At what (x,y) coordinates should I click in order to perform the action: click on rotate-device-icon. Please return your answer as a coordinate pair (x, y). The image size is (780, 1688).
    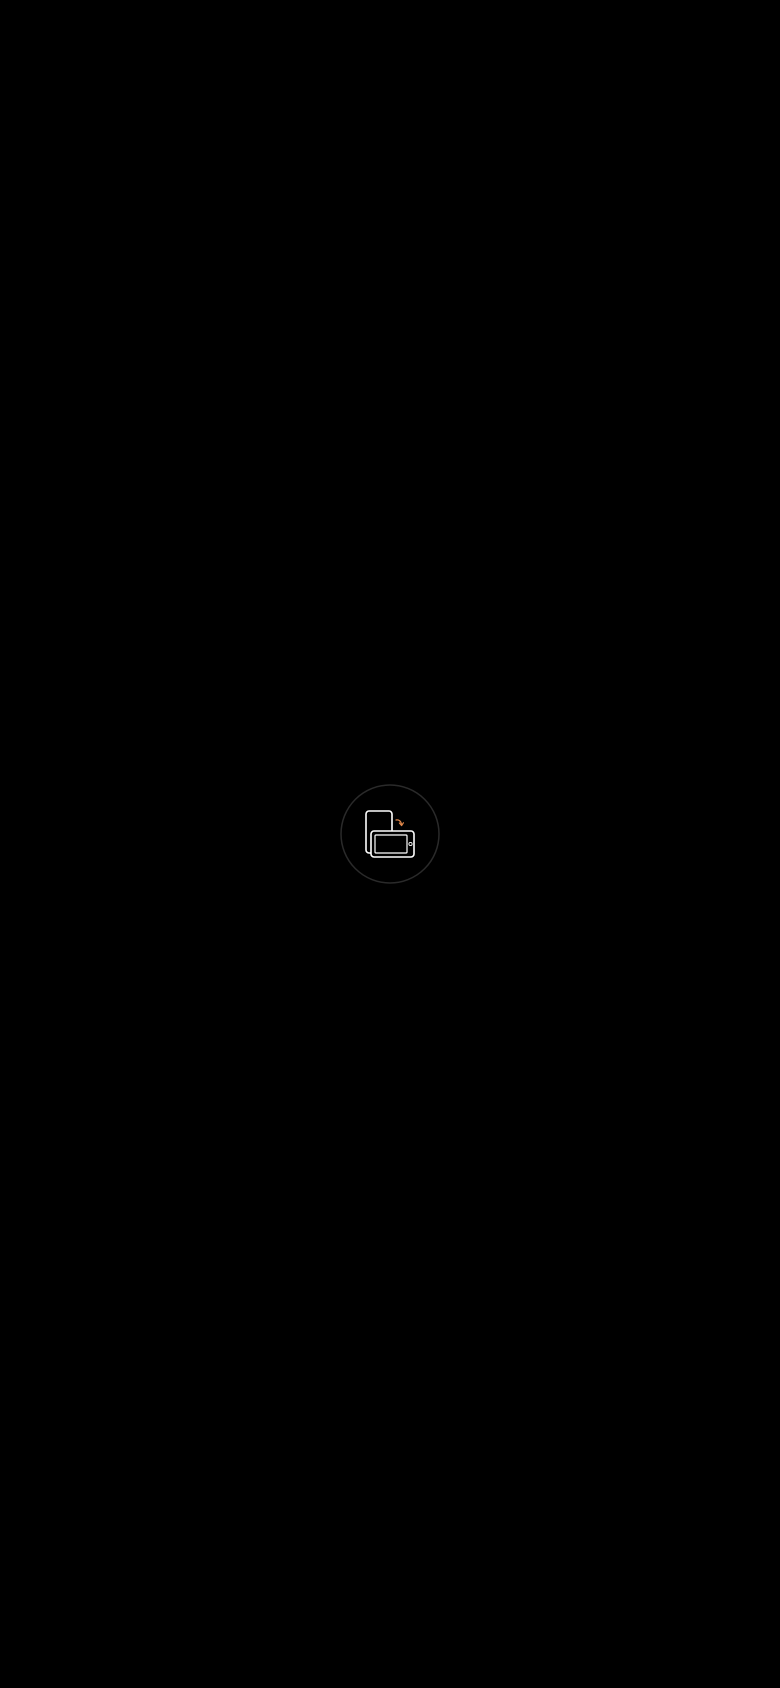
    Looking at the image, I should click on (390, 834).